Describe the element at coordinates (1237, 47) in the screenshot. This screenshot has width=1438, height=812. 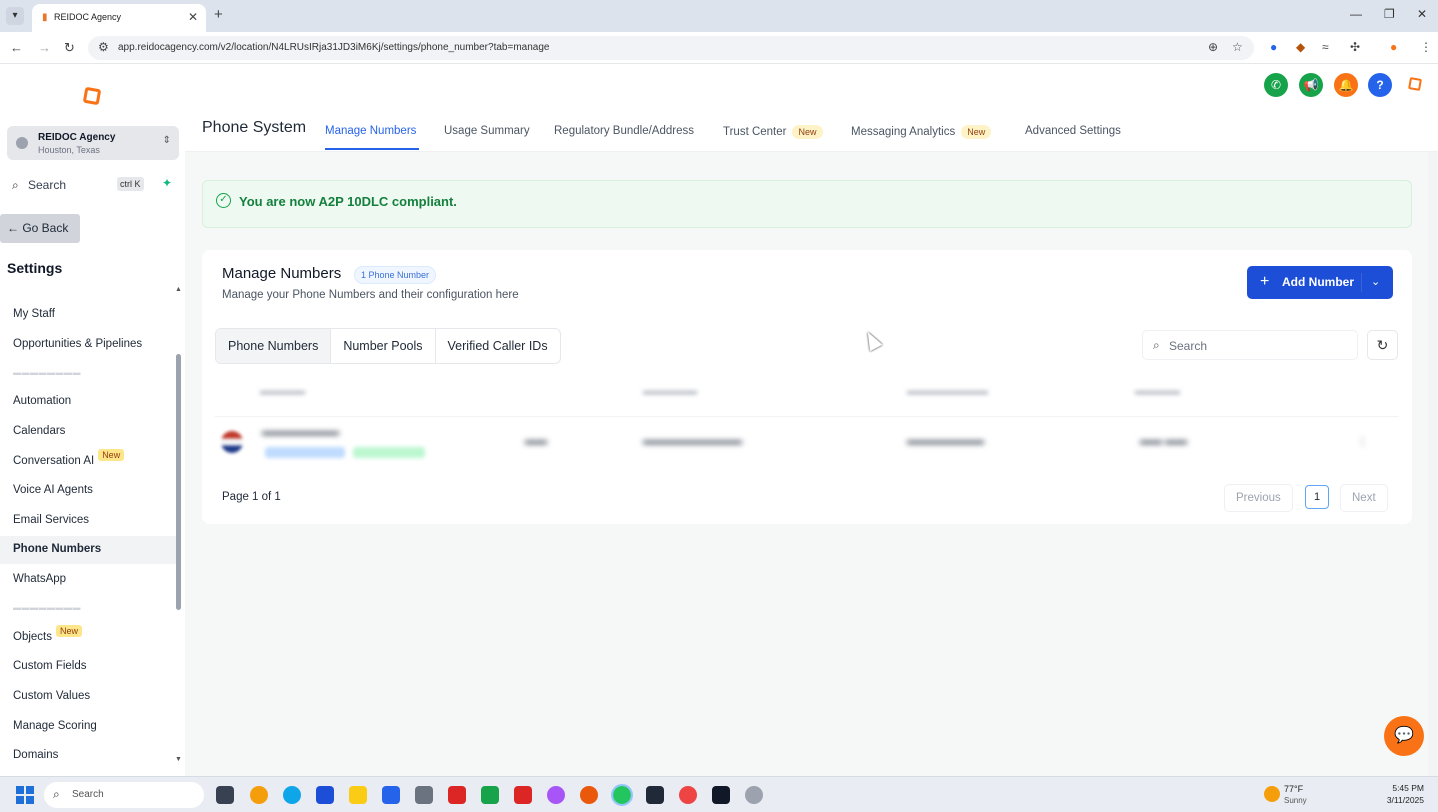
I see `bookmark-star-icon: ☆` at that location.